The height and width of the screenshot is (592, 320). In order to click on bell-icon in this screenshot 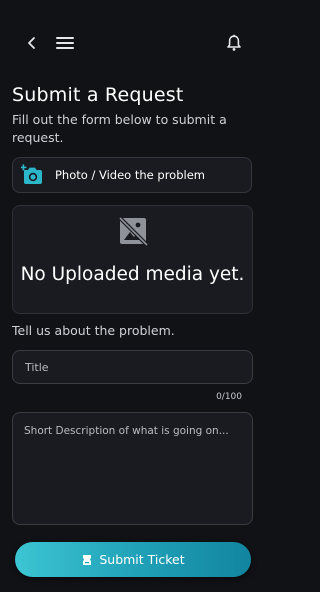, I will do `click(234, 42)`.